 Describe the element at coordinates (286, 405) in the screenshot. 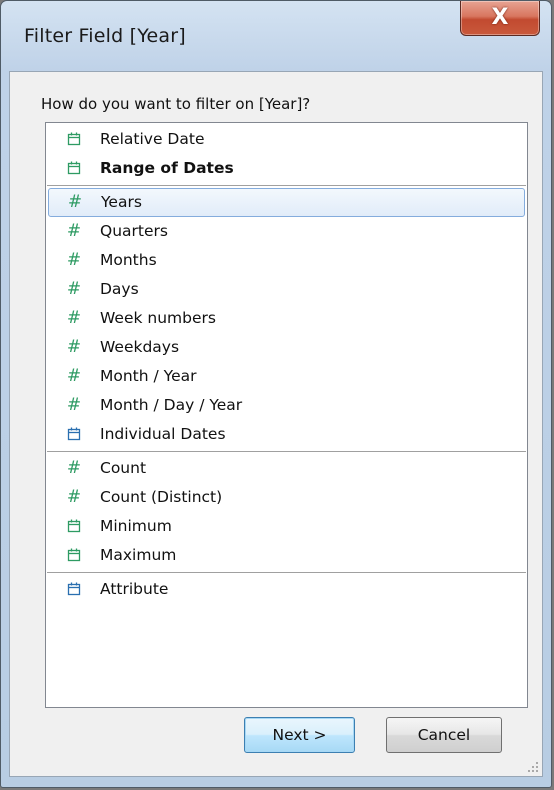

I see `list-item-month-day-year: # Month / Day / Year` at that location.